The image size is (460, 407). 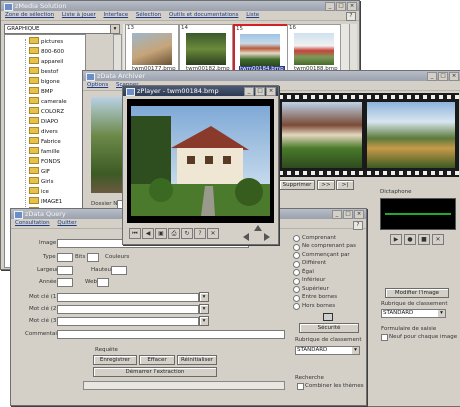 I want to click on loop-icon: ↻, so click(x=187, y=233).